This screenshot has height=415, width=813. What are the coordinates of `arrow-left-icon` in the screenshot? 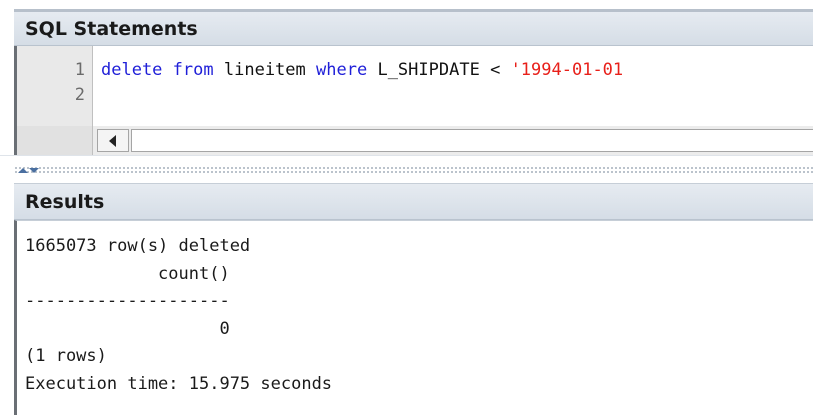 It's located at (112, 141).